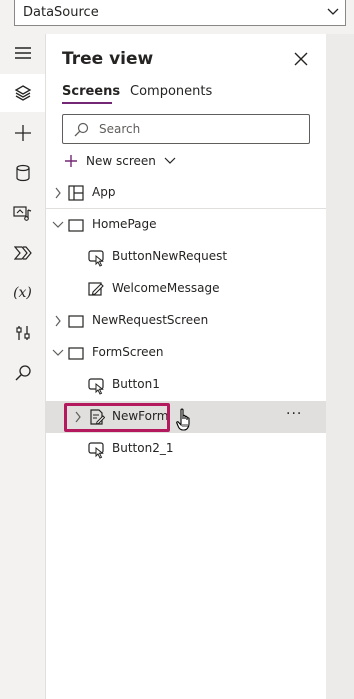  I want to click on hamburger-menu-icon, so click(22, 53).